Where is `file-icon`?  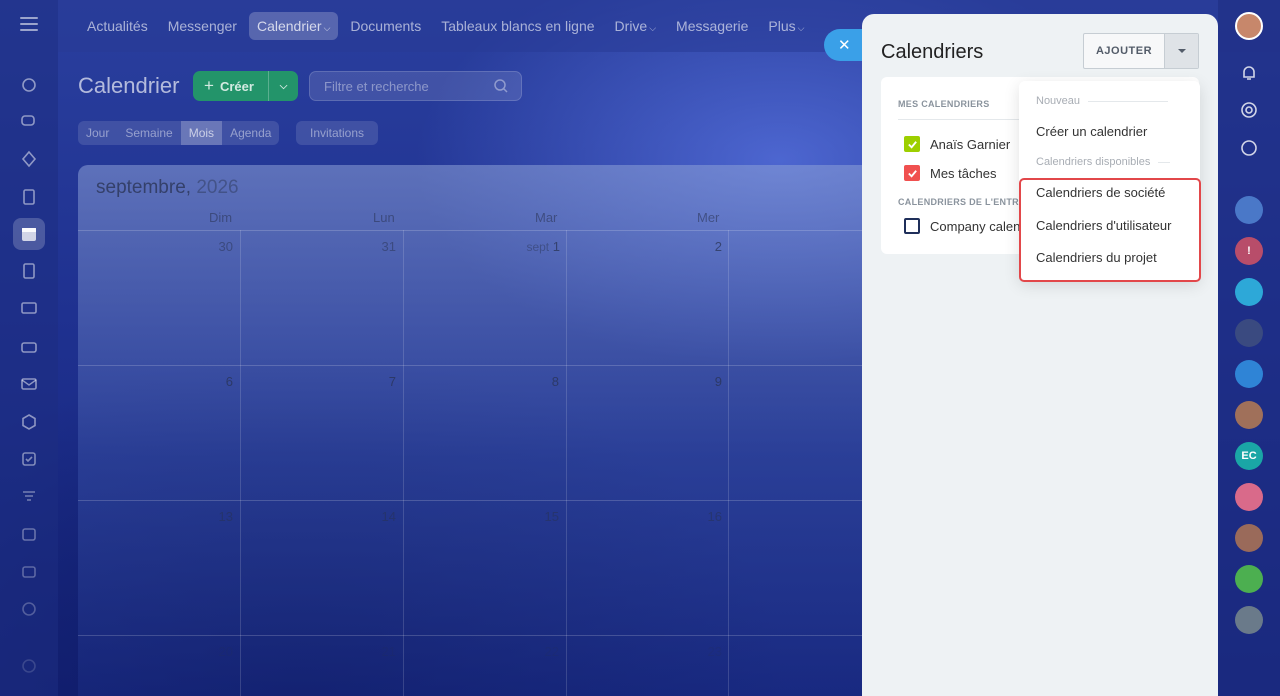 file-icon is located at coordinates (29, 271).